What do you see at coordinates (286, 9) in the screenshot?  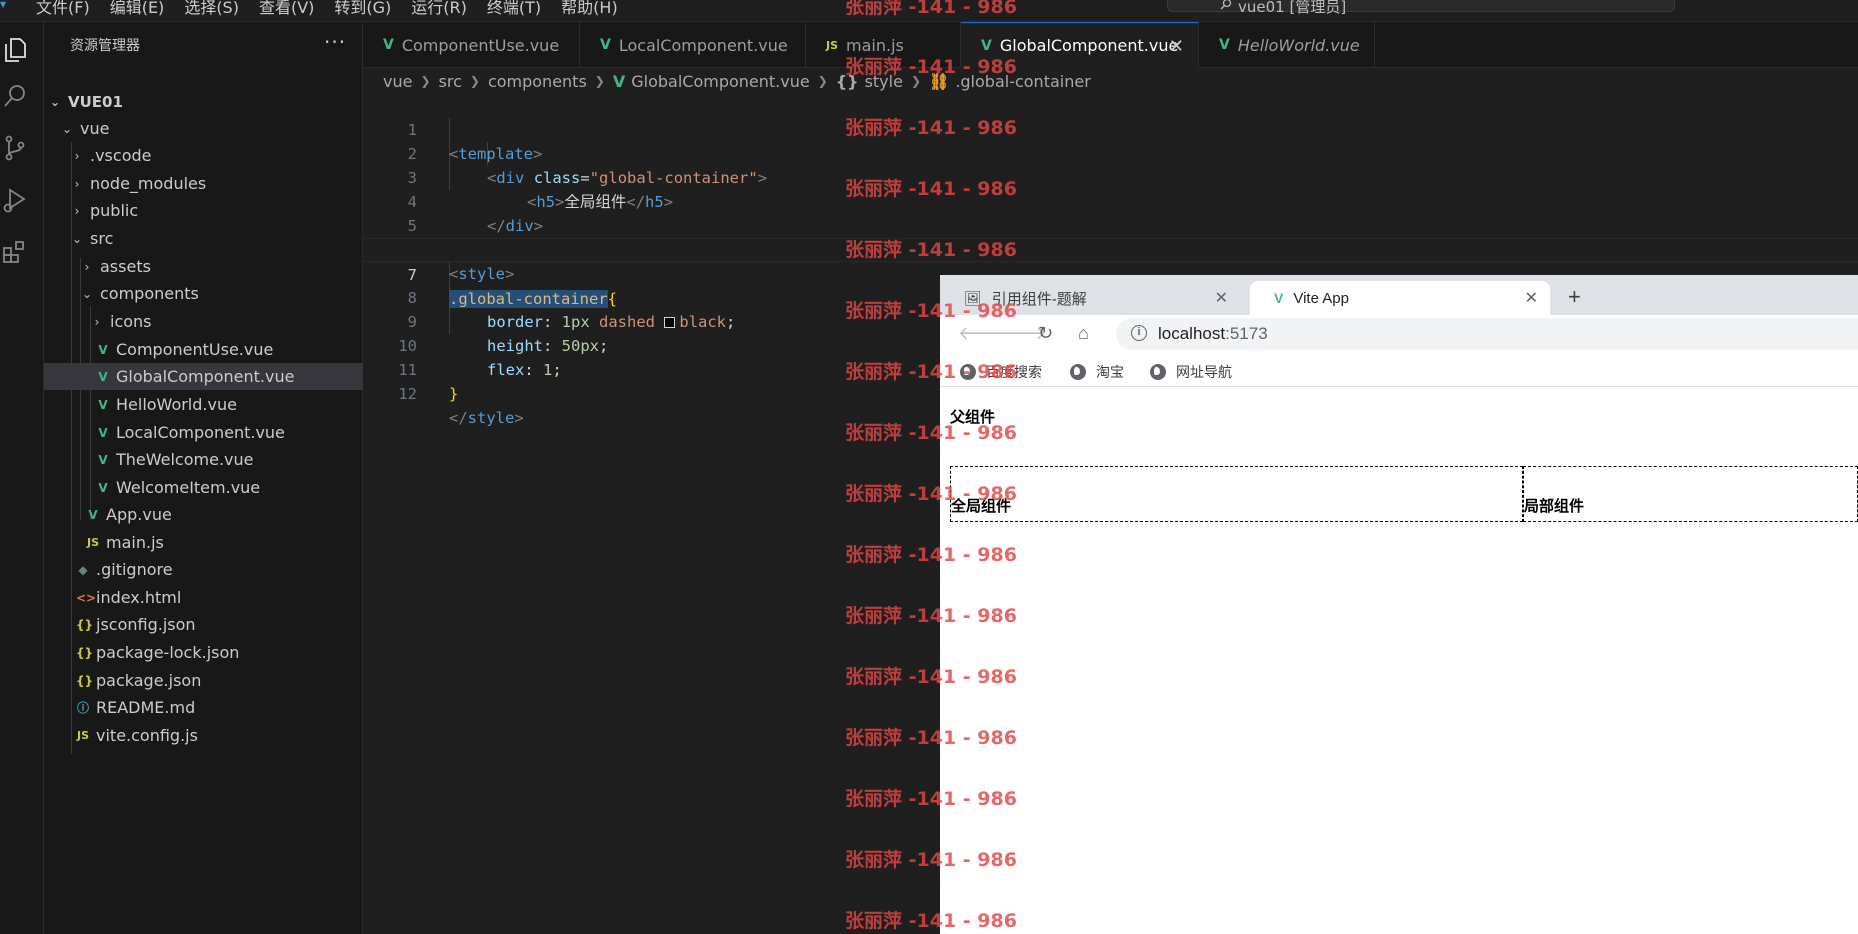 I see `menu-view: 查看(V)` at bounding box center [286, 9].